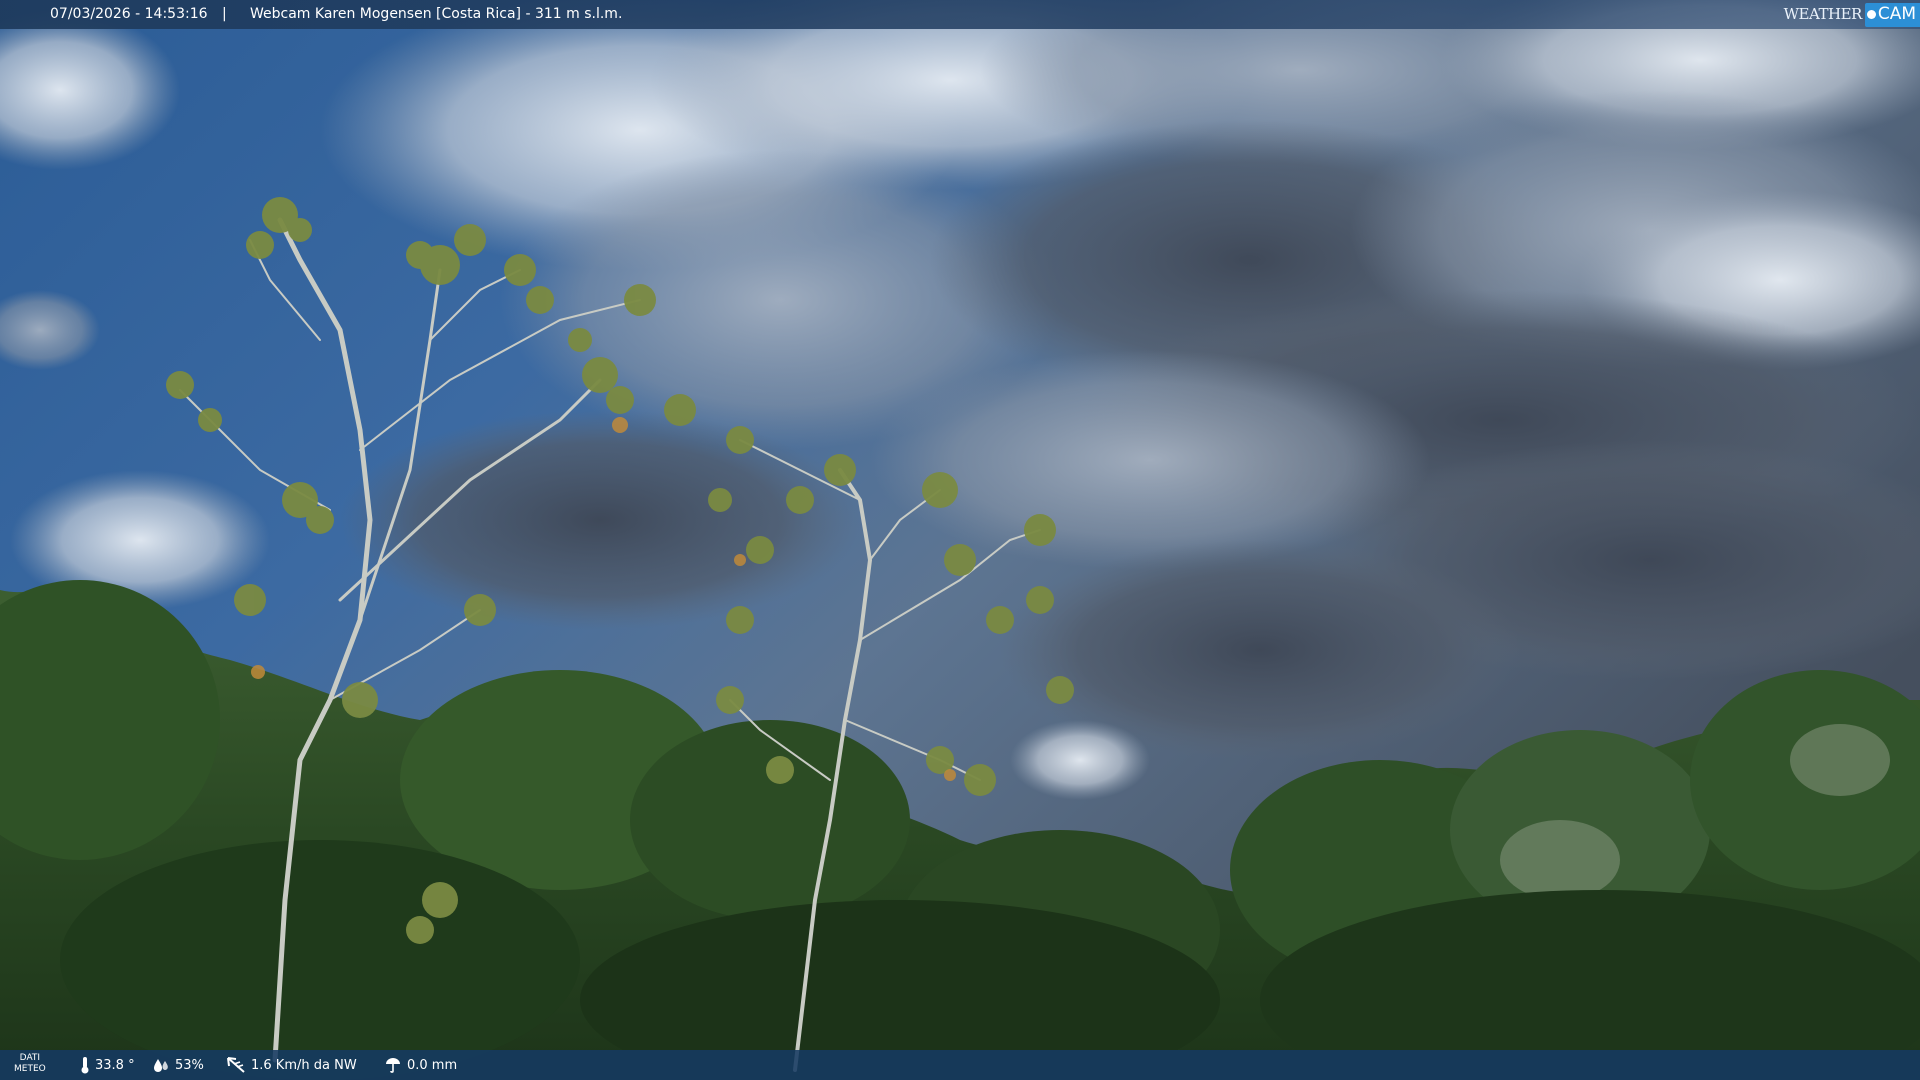 This screenshot has height=1080, width=1920. Describe the element at coordinates (129, 14) in the screenshot. I see `timestamp: 07/03/2026 - 14:53:16` at that location.